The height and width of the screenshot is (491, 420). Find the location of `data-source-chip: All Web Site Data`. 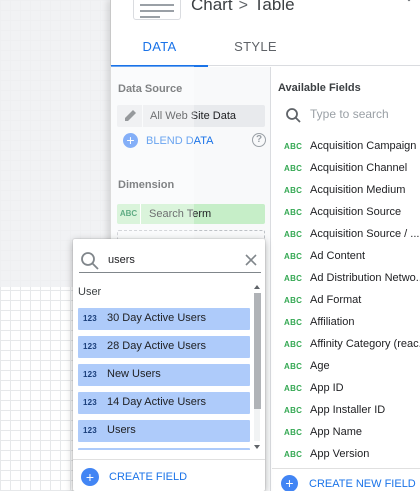

data-source-chip: All Web Site Data is located at coordinates (191, 116).